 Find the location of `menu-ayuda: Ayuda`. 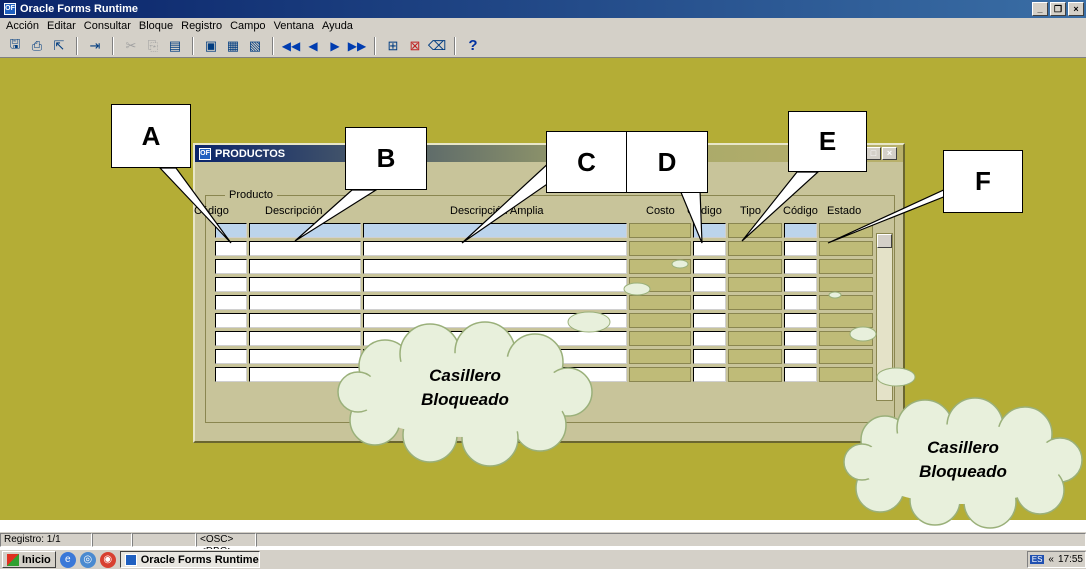

menu-ayuda: Ayuda is located at coordinates (337, 26).